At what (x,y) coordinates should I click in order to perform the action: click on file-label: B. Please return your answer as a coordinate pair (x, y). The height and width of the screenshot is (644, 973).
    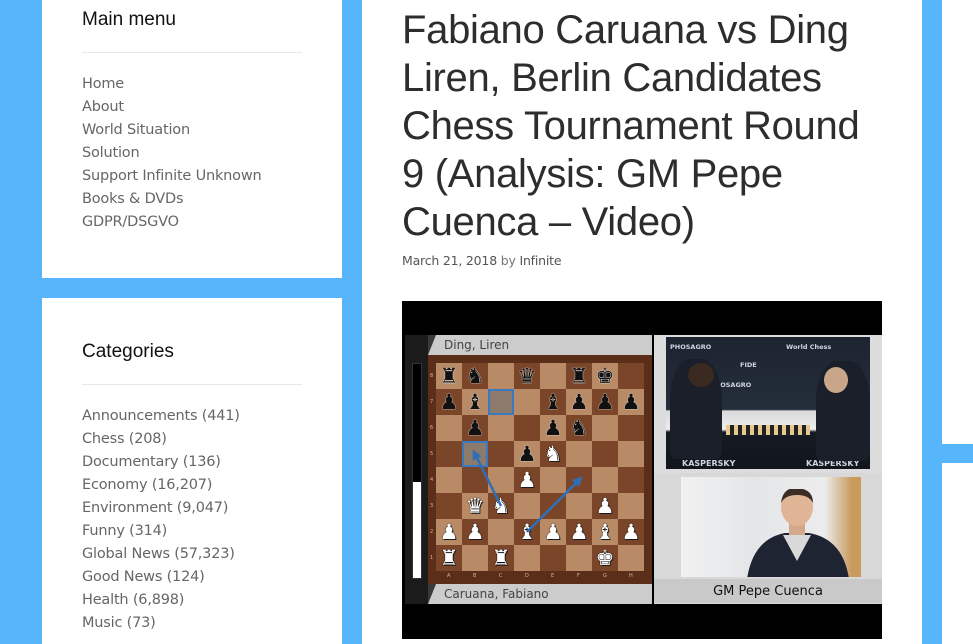
    Looking at the image, I should click on (475, 576).